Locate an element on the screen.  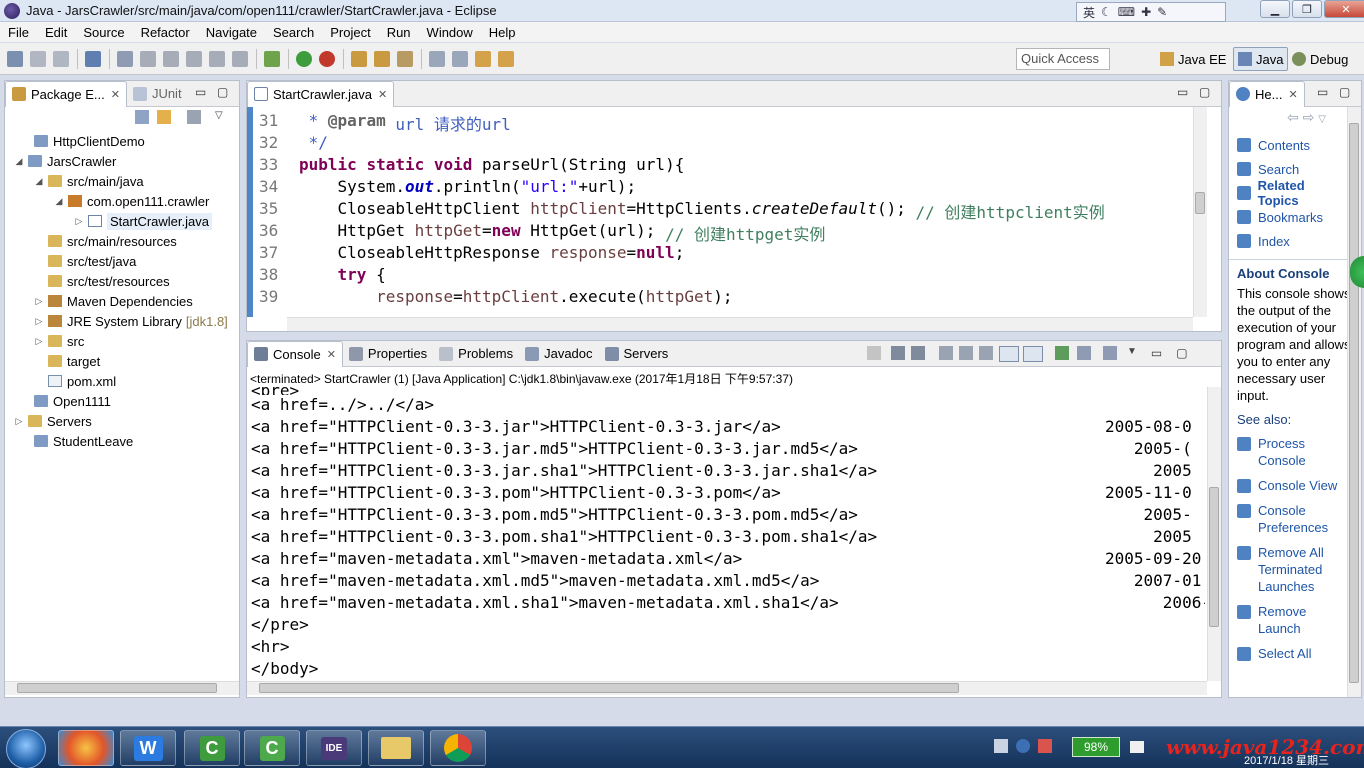
help-link-index: Index is located at coordinates (1292, 241).